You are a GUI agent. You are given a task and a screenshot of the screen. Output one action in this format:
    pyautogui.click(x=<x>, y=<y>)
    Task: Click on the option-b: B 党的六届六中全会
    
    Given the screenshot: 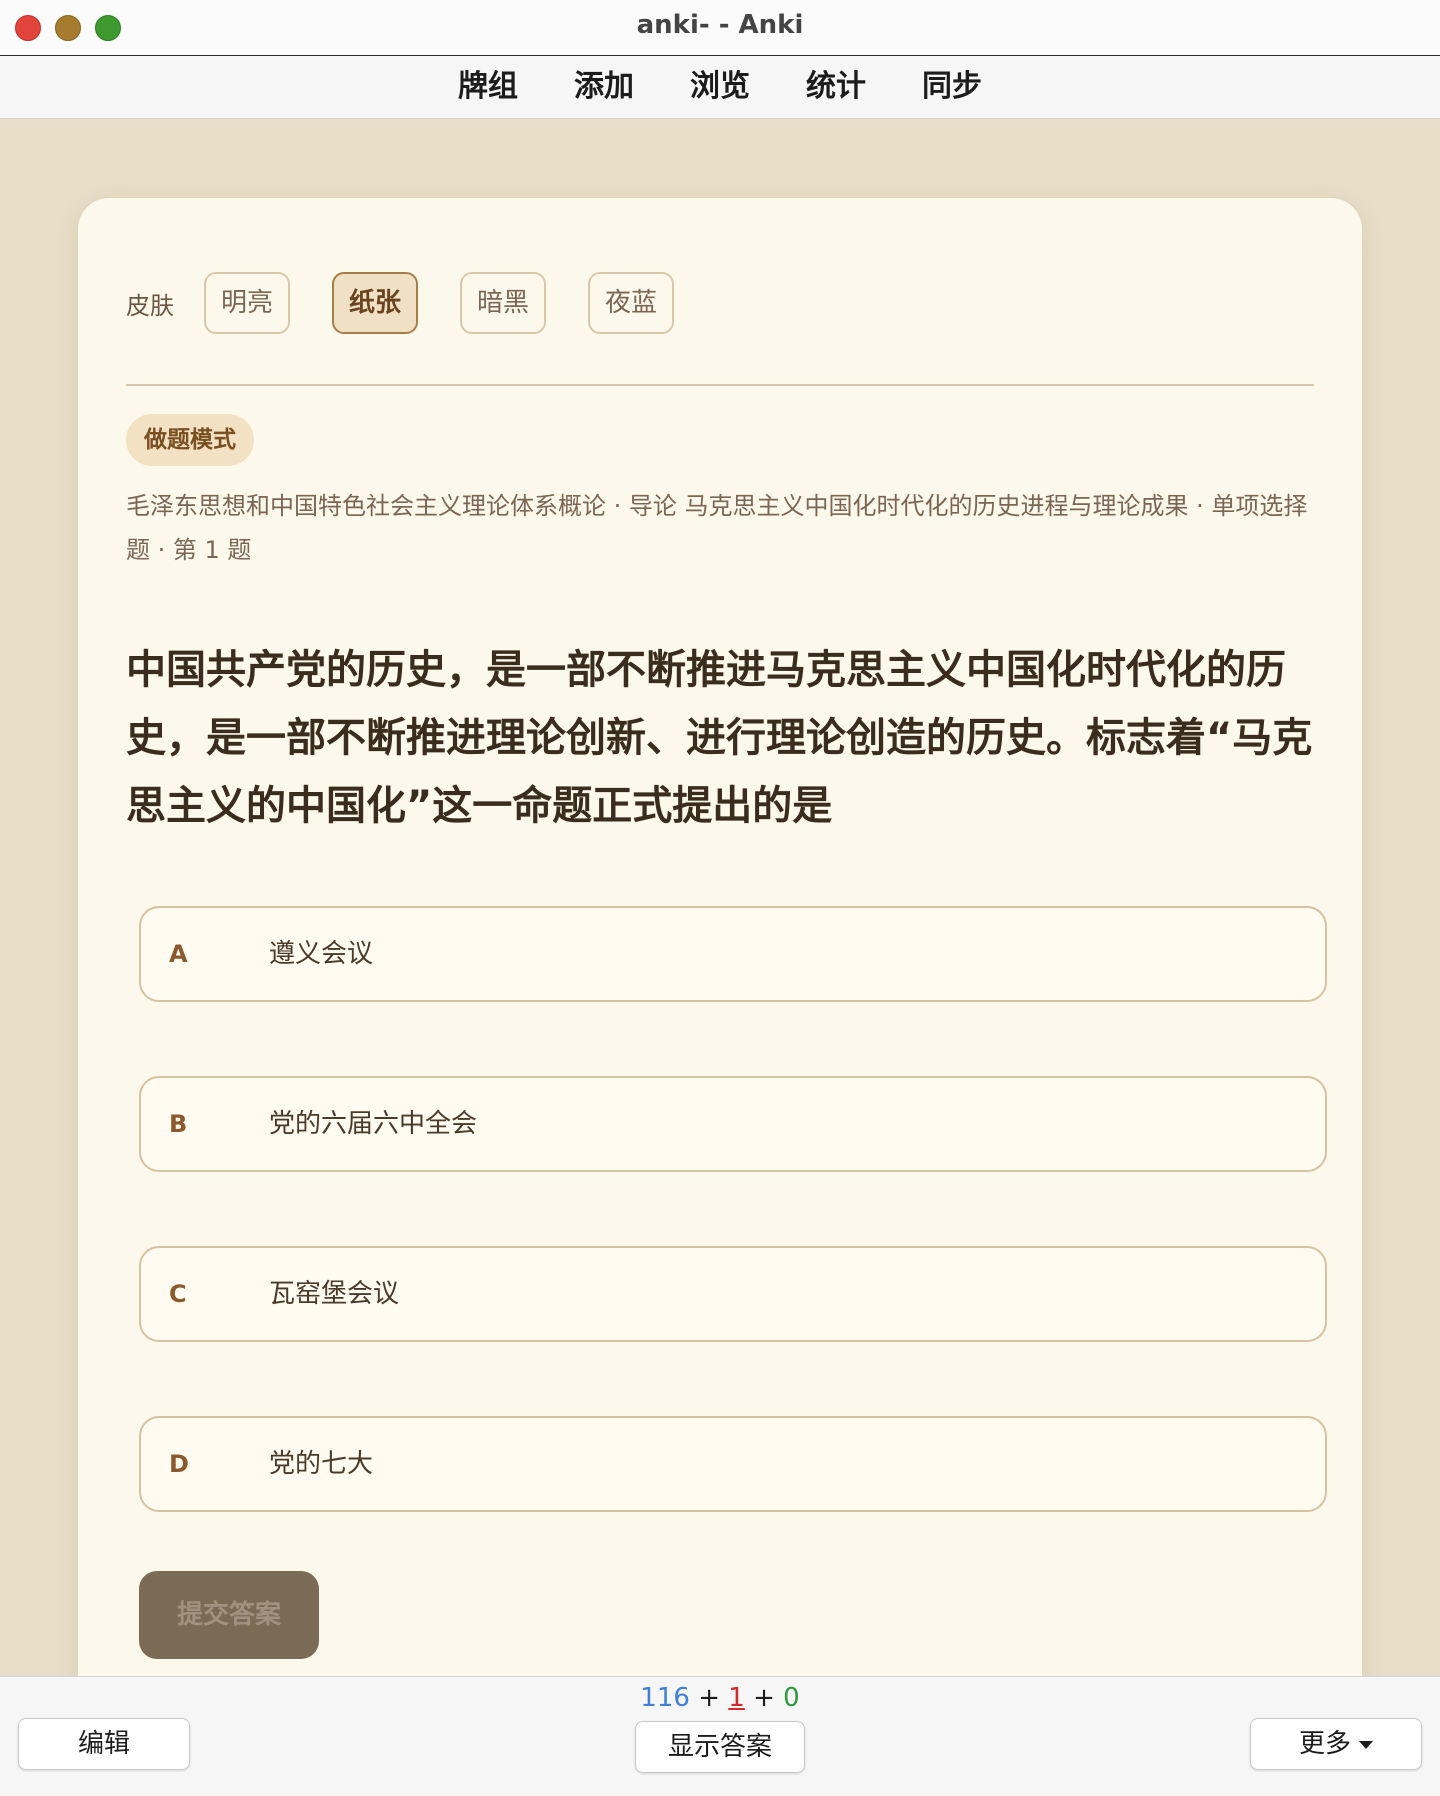 What is the action you would take?
    pyautogui.click(x=733, y=1124)
    